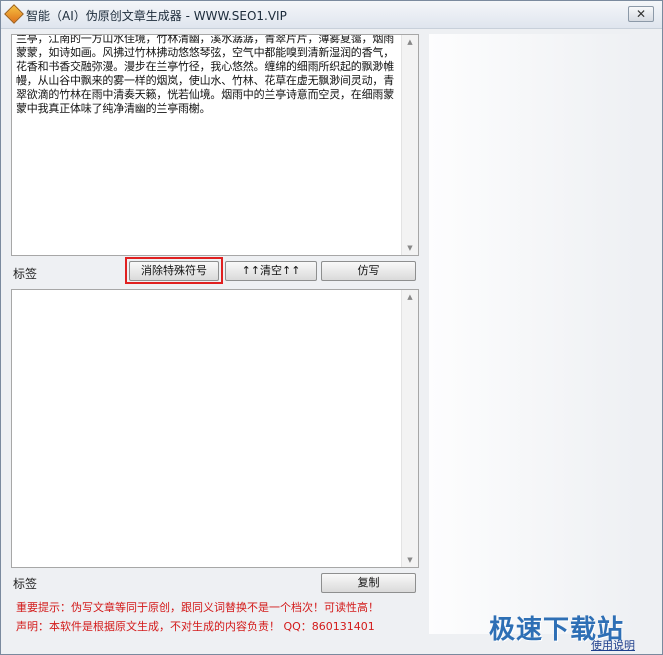 The image size is (663, 655). I want to click on output-scrollbar: ▲ ▼, so click(409, 428).